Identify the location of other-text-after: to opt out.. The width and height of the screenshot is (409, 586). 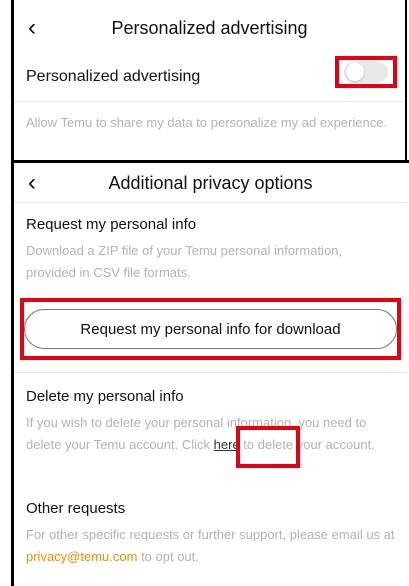
(168, 556).